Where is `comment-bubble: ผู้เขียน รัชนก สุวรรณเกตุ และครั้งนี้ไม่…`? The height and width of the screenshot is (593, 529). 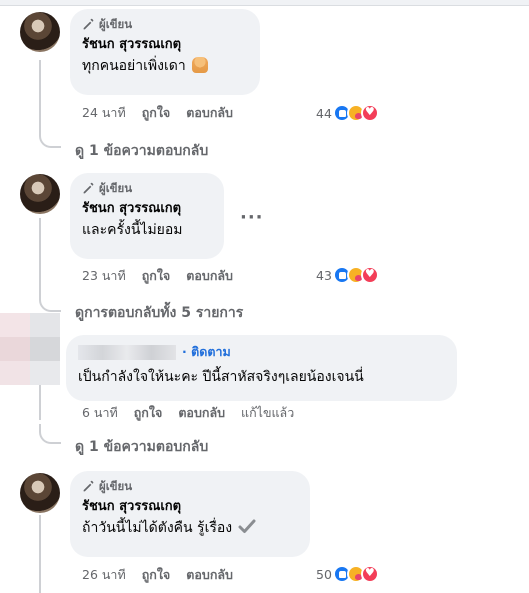
comment-bubble: ผู้เขียน รัชนก สุวรรณเกตุ และครั้งนี้ไม่… is located at coordinates (147, 216).